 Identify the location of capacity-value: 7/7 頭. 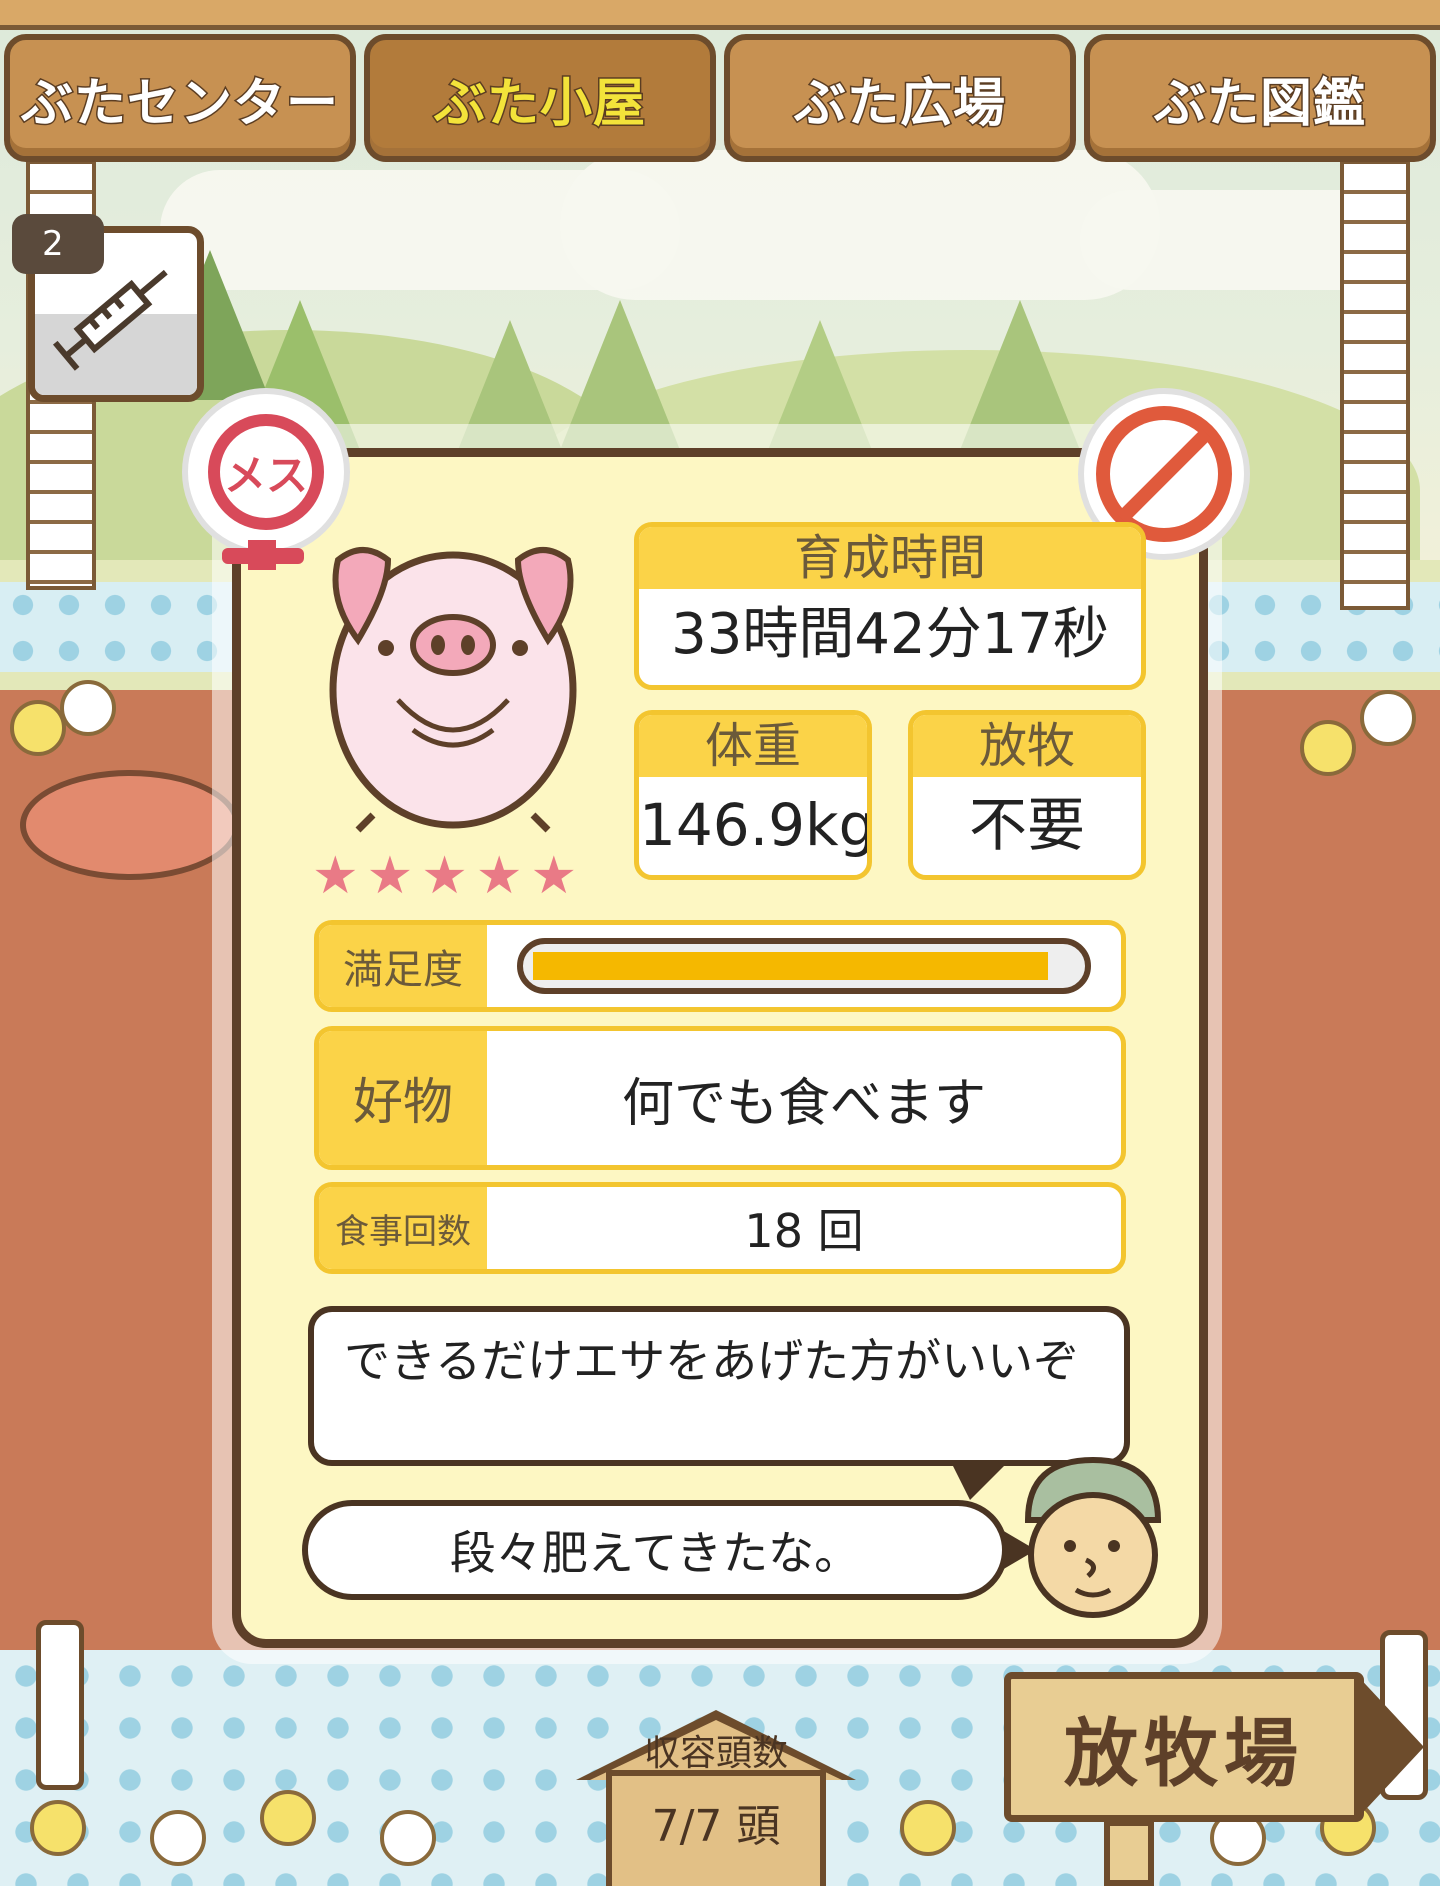
(716, 1826).